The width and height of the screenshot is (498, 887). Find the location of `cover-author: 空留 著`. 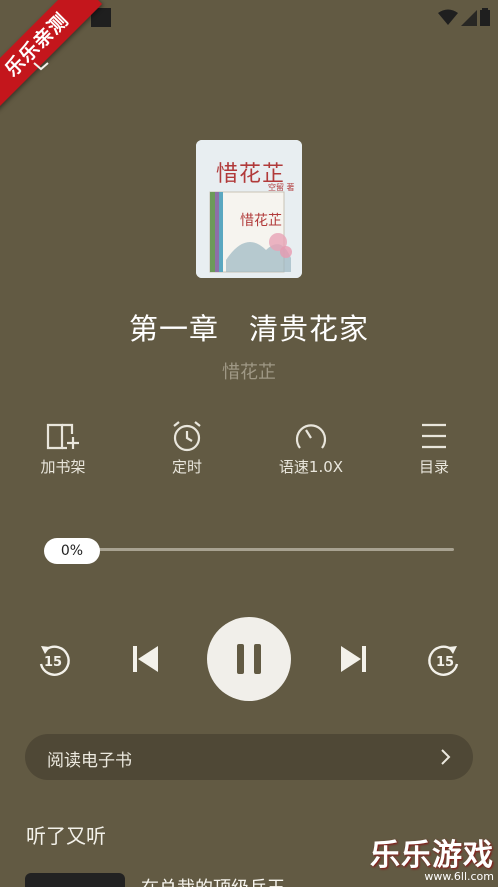

cover-author: 空留 著 is located at coordinates (281, 187).